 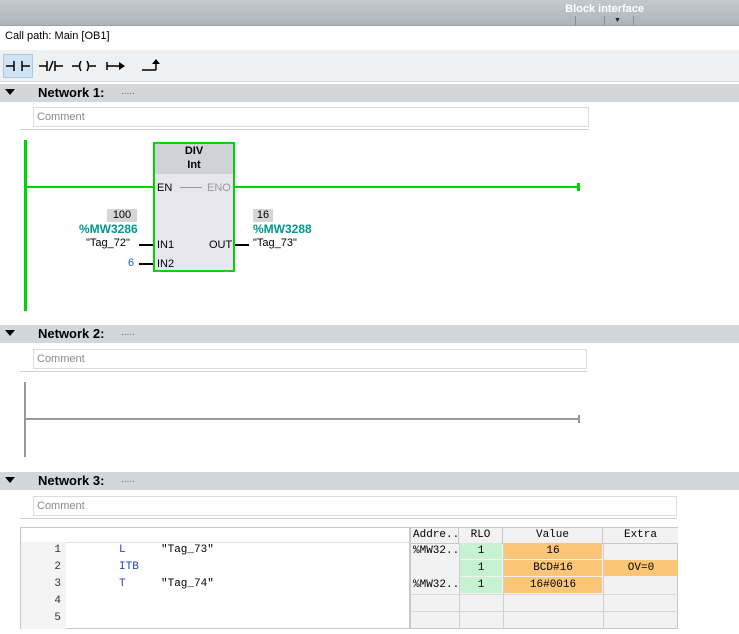 I want to click on nc-contact-icon, so click(x=51, y=66).